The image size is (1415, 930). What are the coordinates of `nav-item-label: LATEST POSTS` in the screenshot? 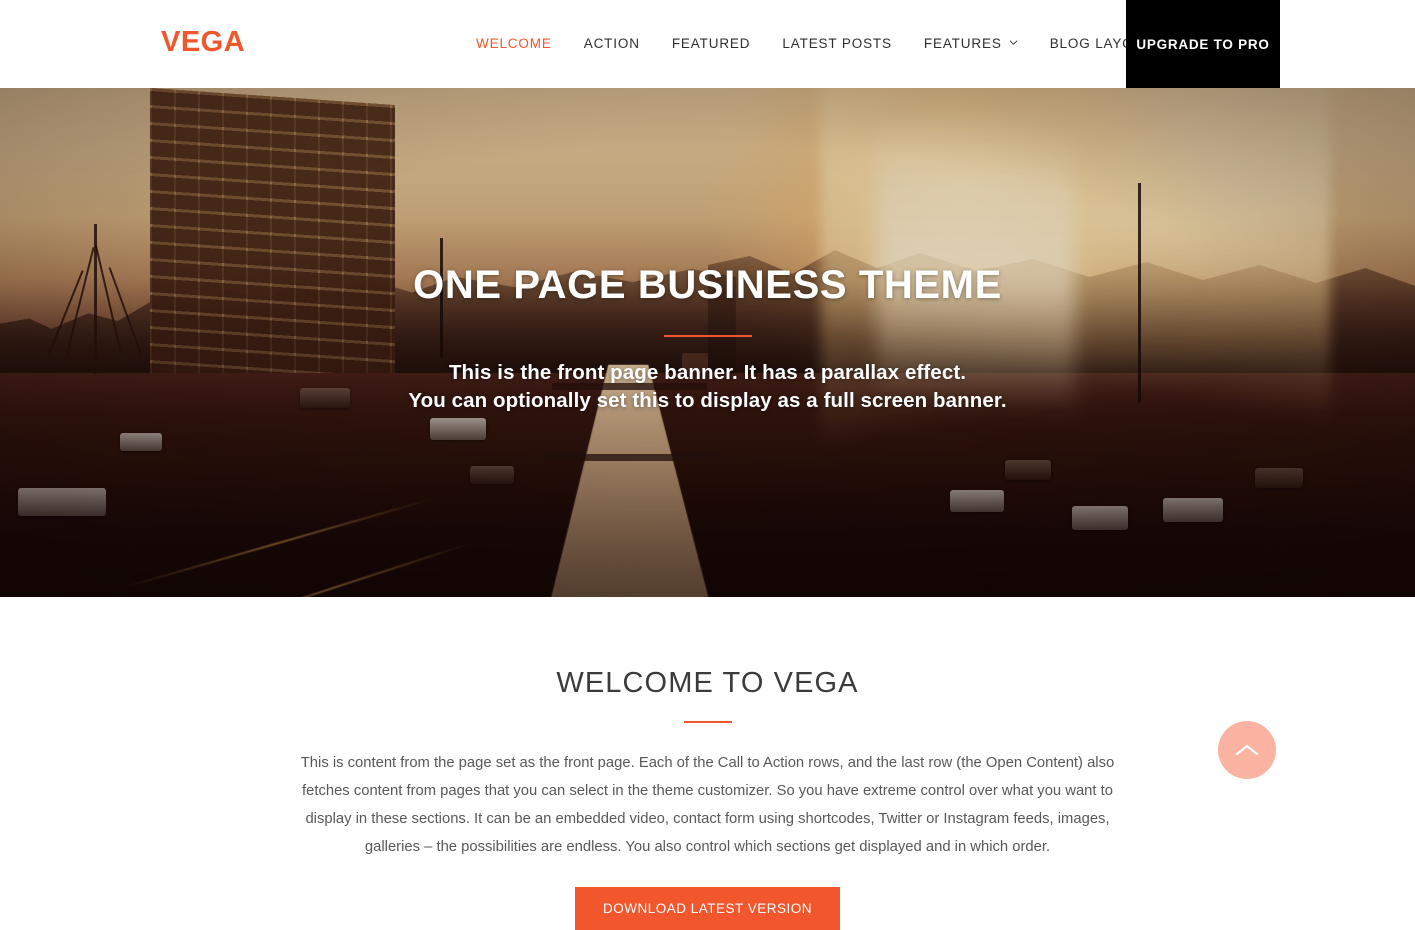 It's located at (836, 44).